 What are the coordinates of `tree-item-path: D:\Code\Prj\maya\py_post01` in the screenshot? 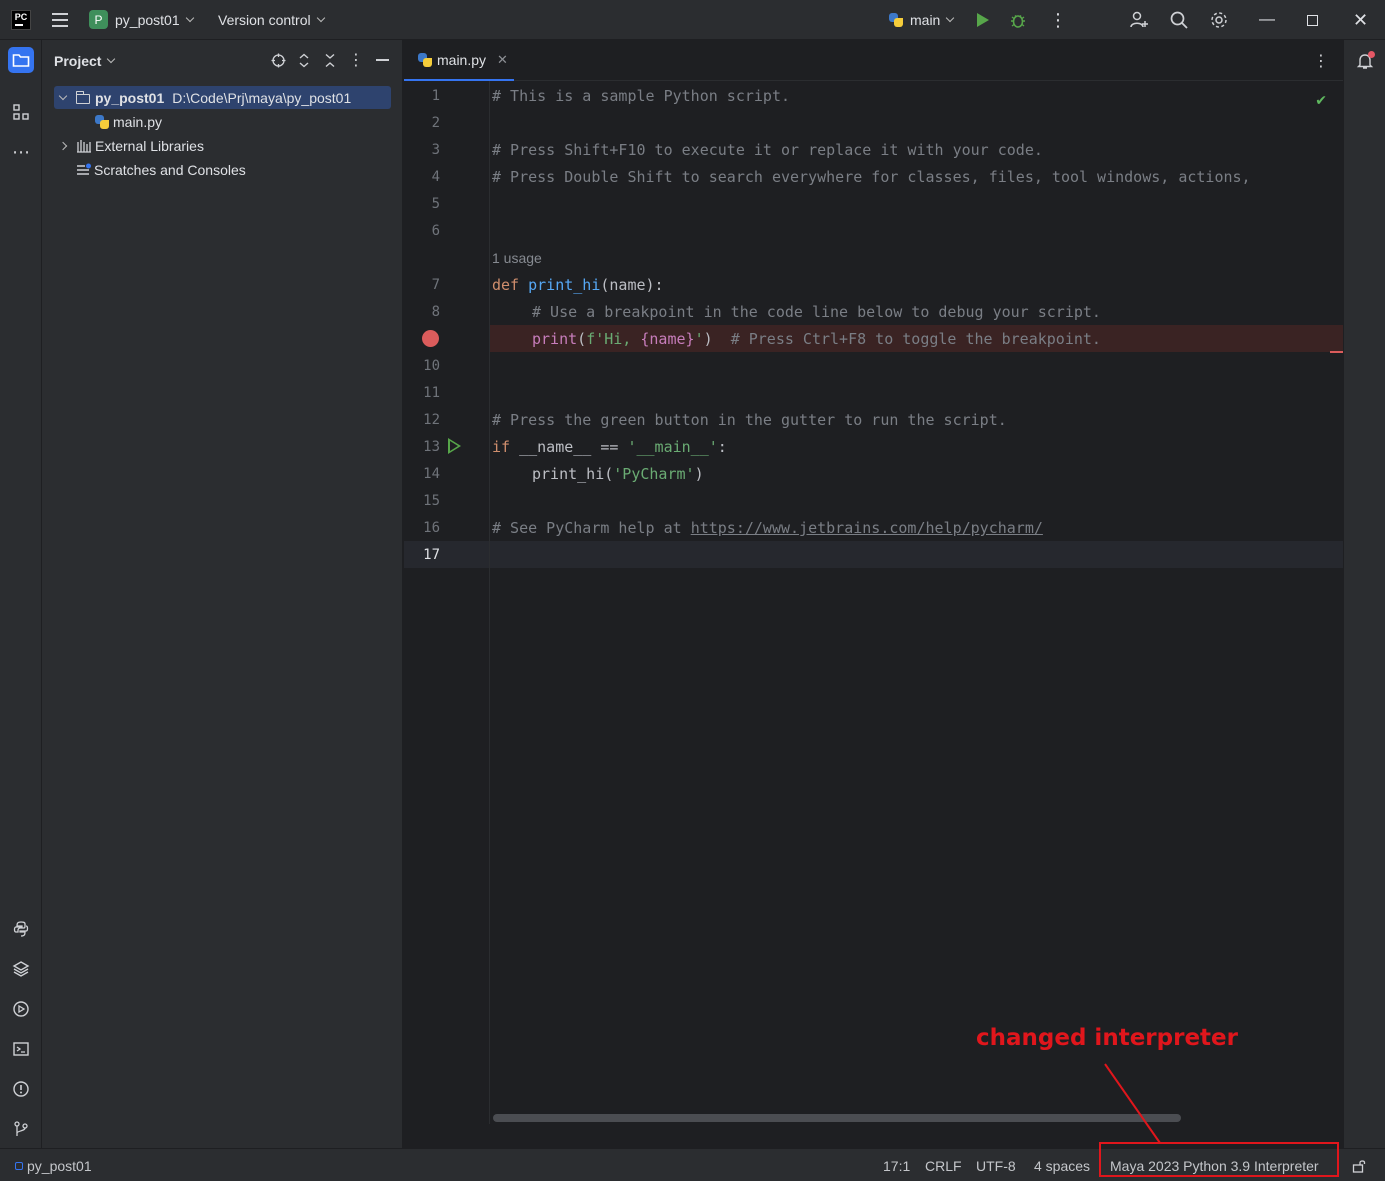 It's located at (262, 97).